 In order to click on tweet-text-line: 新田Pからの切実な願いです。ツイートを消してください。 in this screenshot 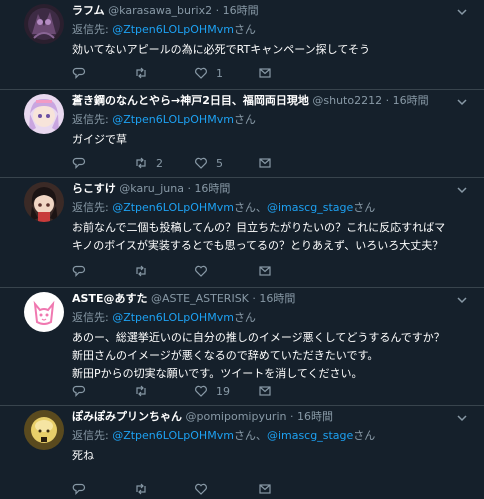, I will do `click(217, 373)`.